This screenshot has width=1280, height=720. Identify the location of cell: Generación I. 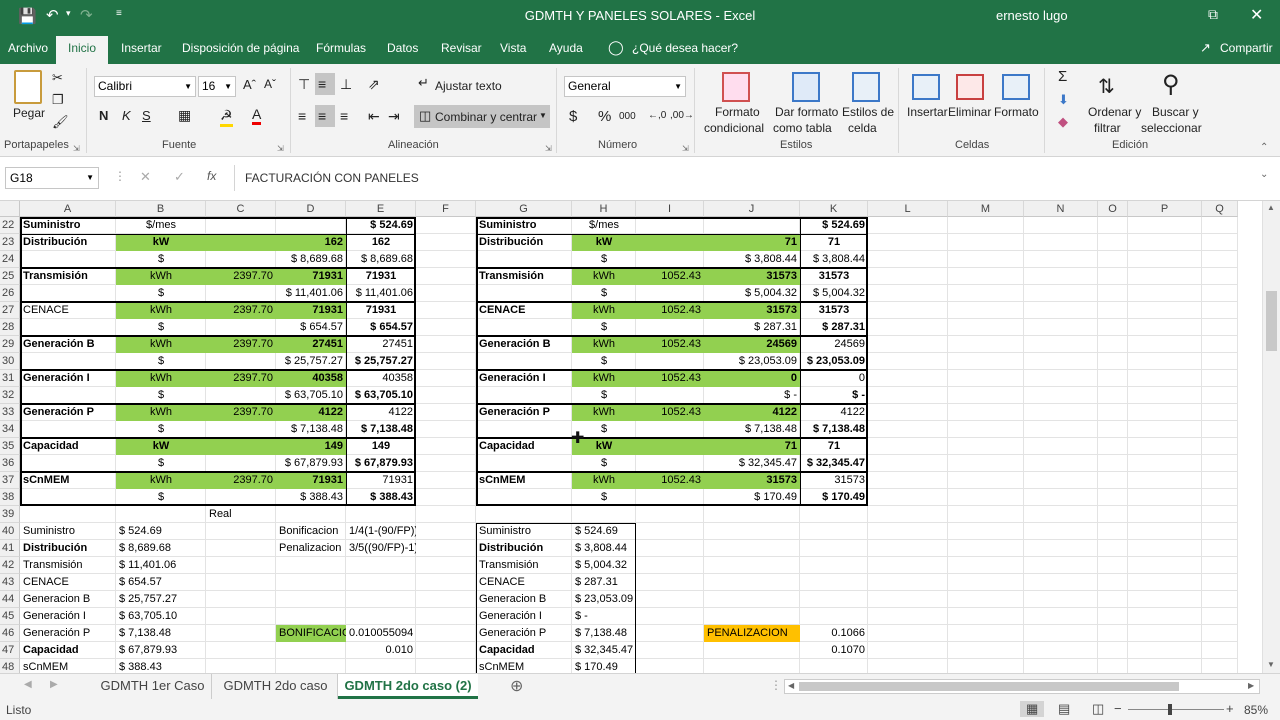
(68, 616).